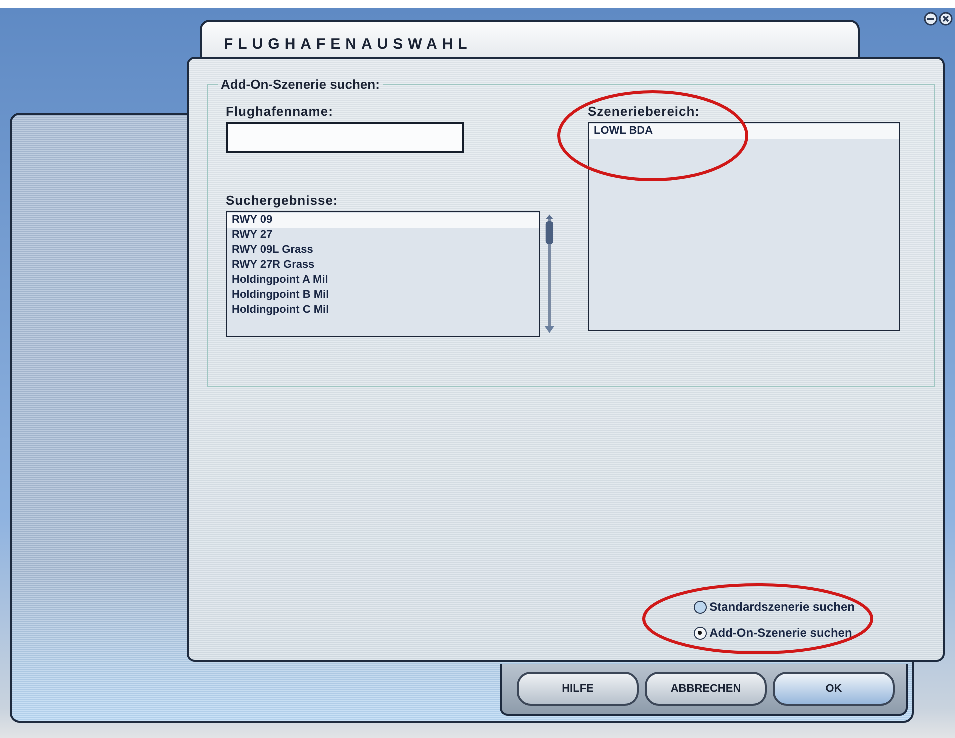  What do you see at coordinates (383, 250) in the screenshot?
I see `list-item: RWY 09L Grass` at bounding box center [383, 250].